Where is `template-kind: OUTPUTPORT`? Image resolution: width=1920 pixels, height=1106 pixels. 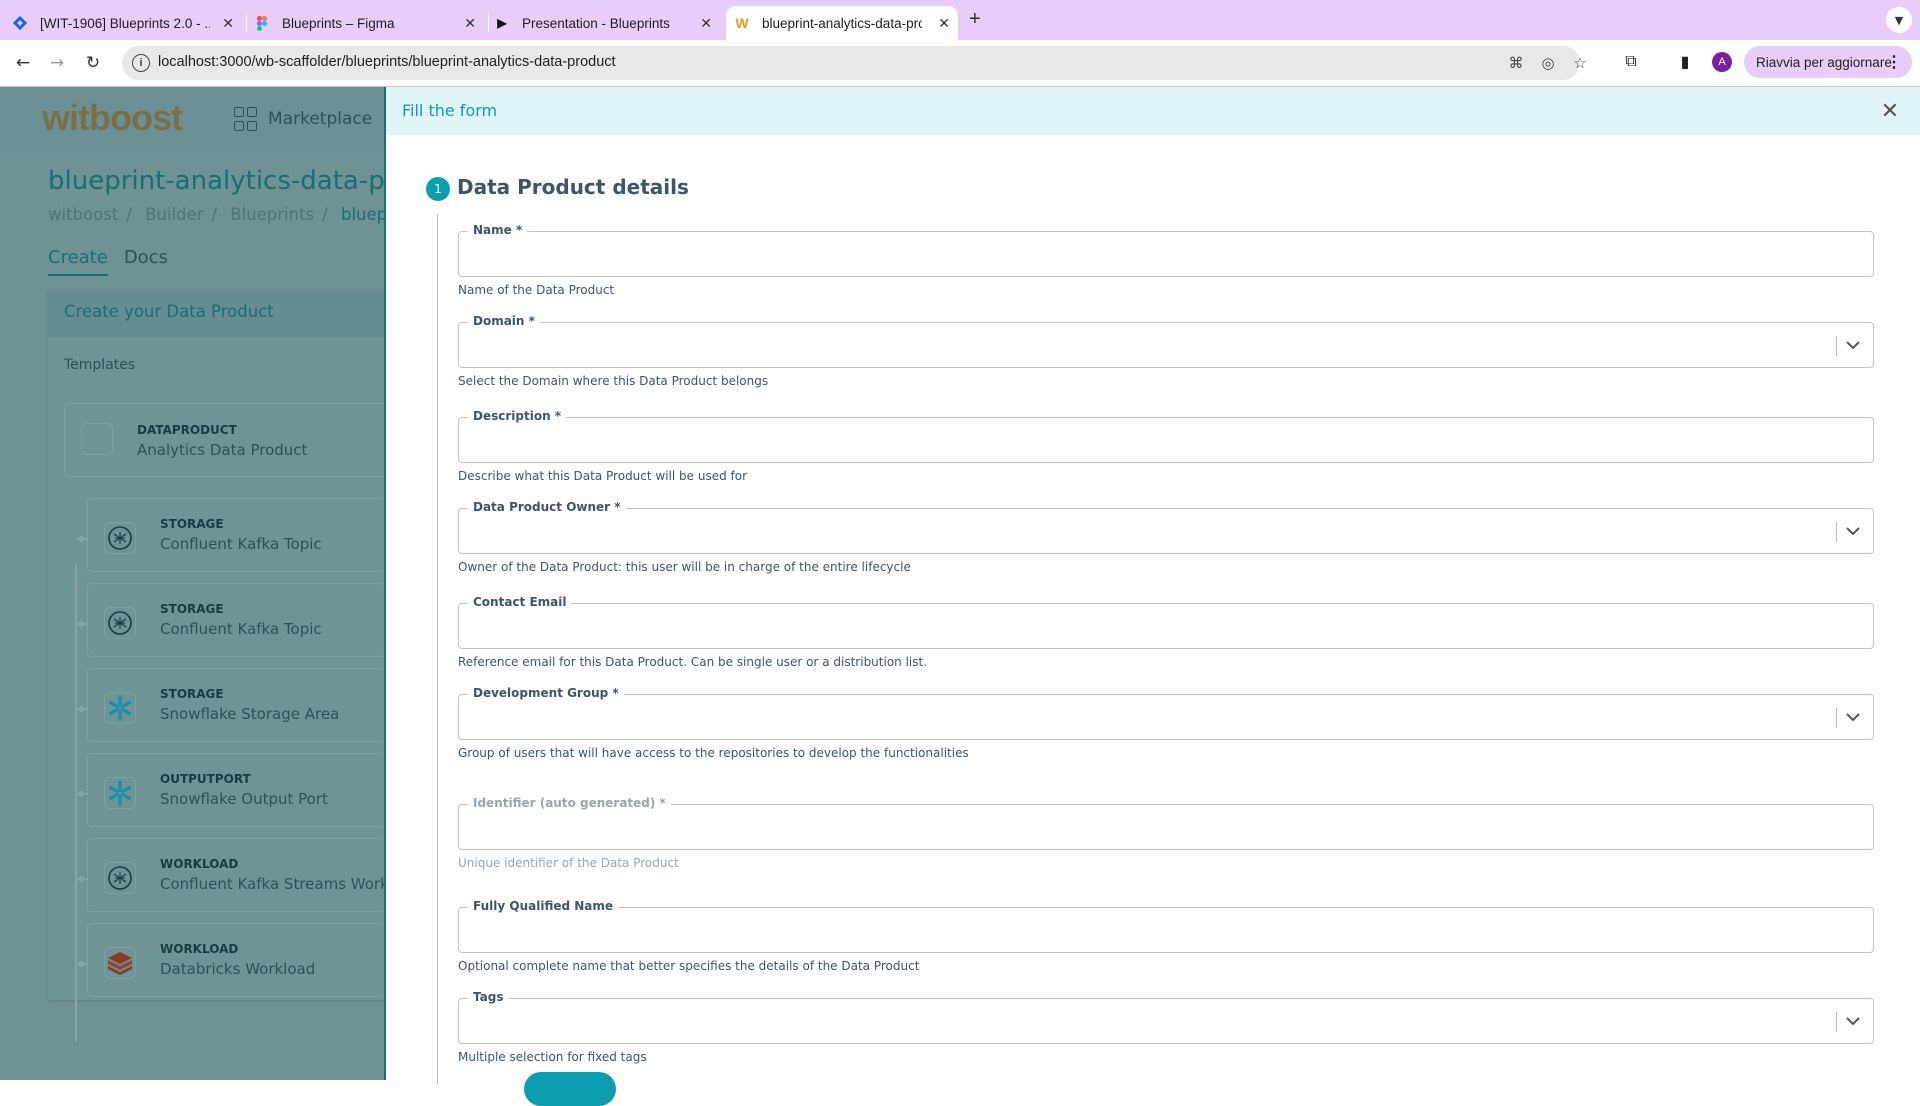
template-kind: OUTPUTPORT is located at coordinates (205, 779).